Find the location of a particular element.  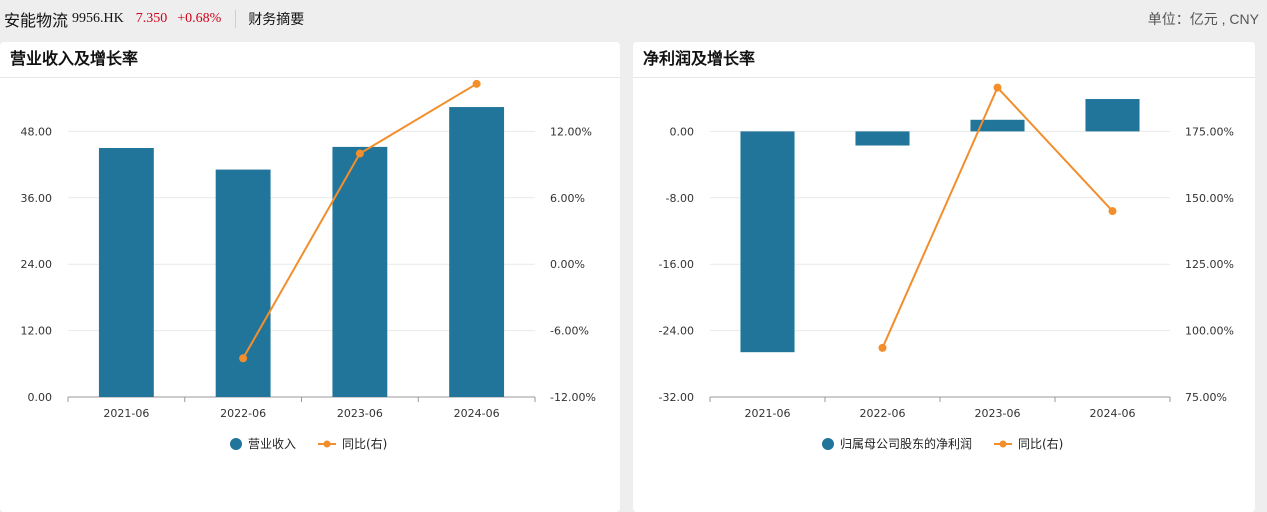

legend-bar-label: 营业收入 is located at coordinates (272, 444).